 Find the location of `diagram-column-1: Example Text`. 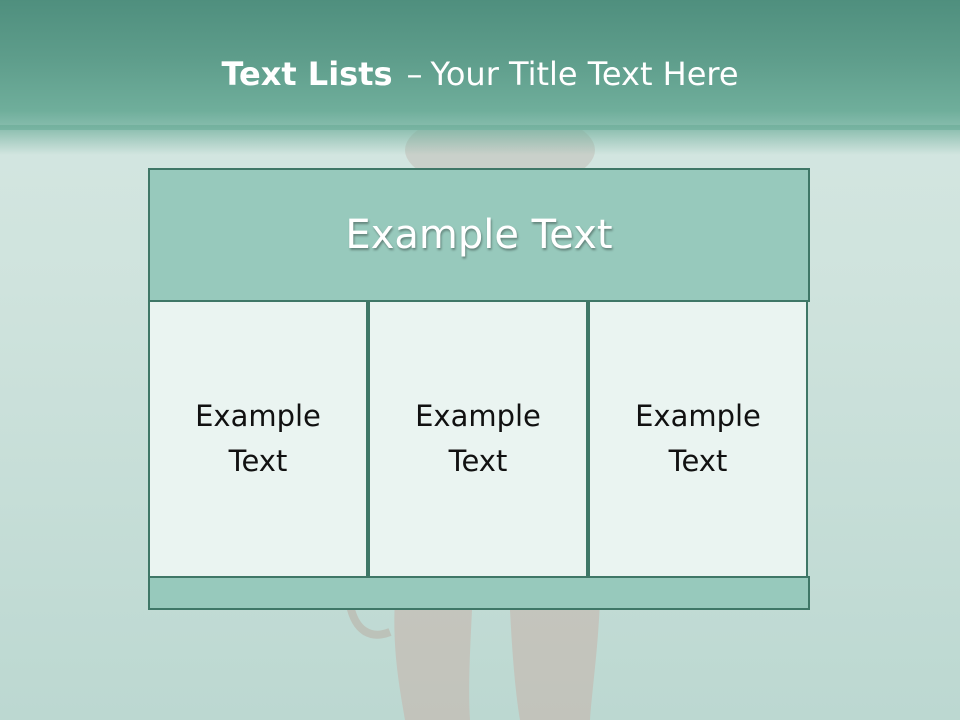

diagram-column-1: Example Text is located at coordinates (258, 439).